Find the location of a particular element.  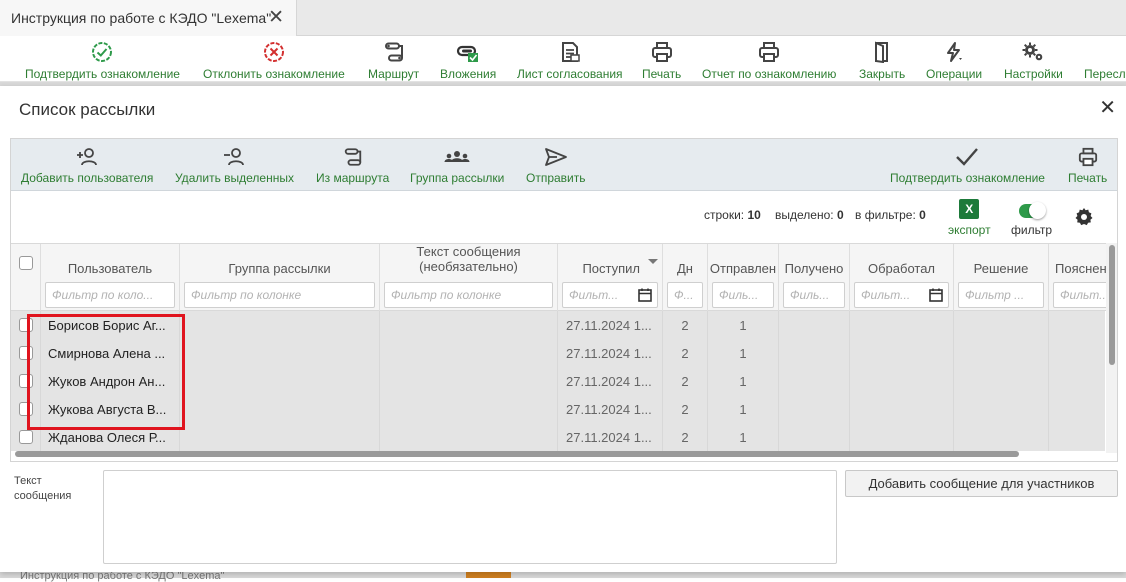

add-user-button: Добавить пользователя is located at coordinates (87, 165).